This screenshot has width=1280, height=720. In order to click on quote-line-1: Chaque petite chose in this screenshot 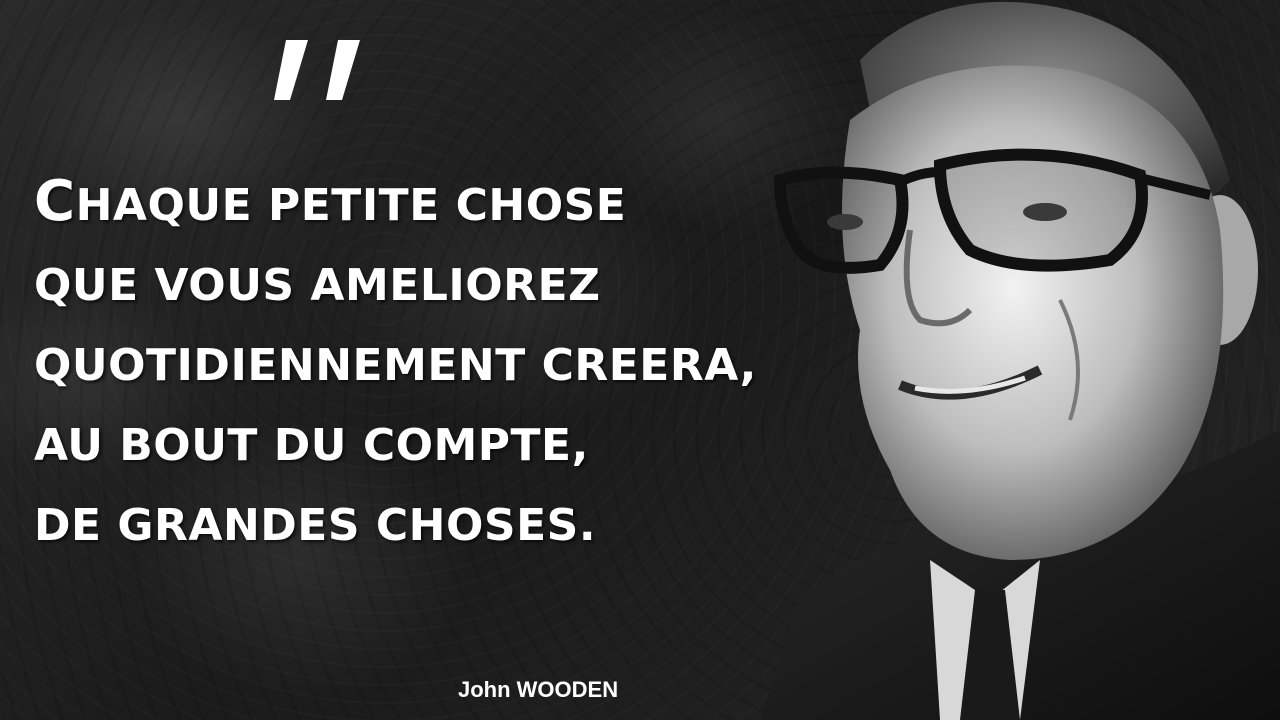, I will do `click(444, 204)`.